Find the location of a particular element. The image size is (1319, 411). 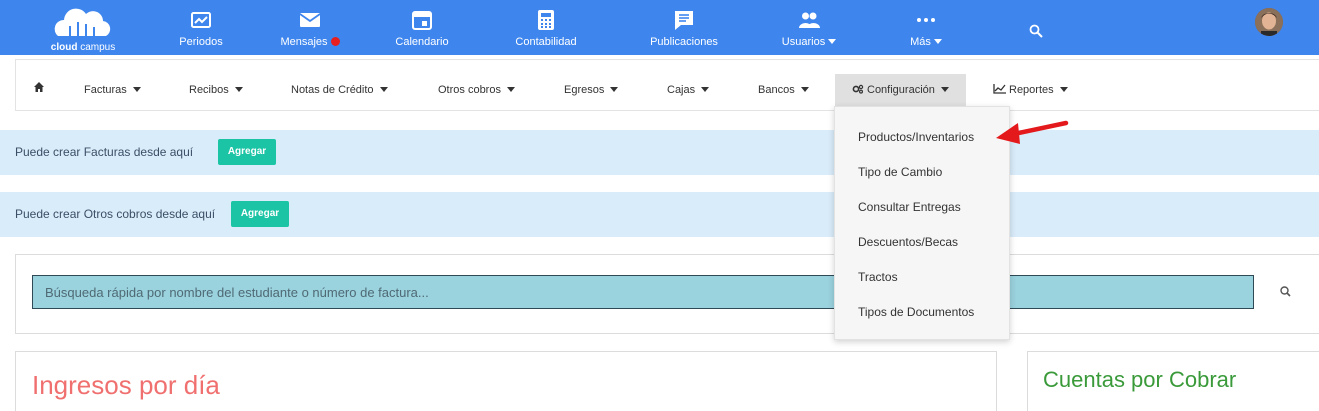

nav-periodos: Periodos is located at coordinates (201, 27).